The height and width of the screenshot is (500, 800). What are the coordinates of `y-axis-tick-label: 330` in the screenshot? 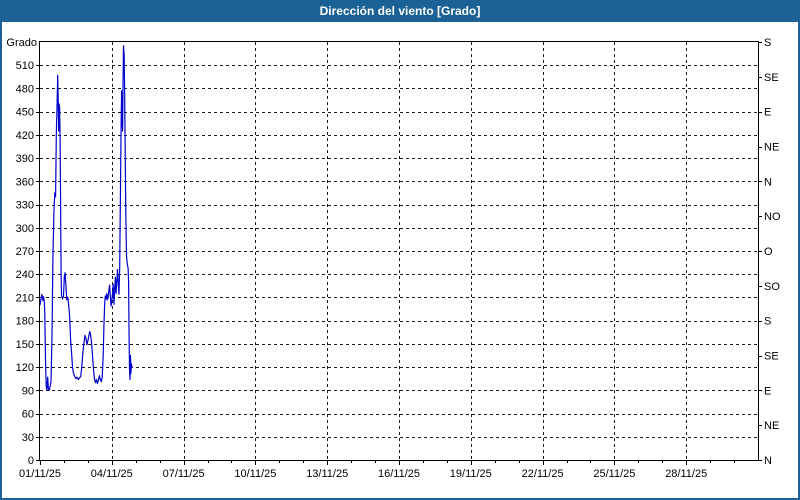 It's located at (25, 206).